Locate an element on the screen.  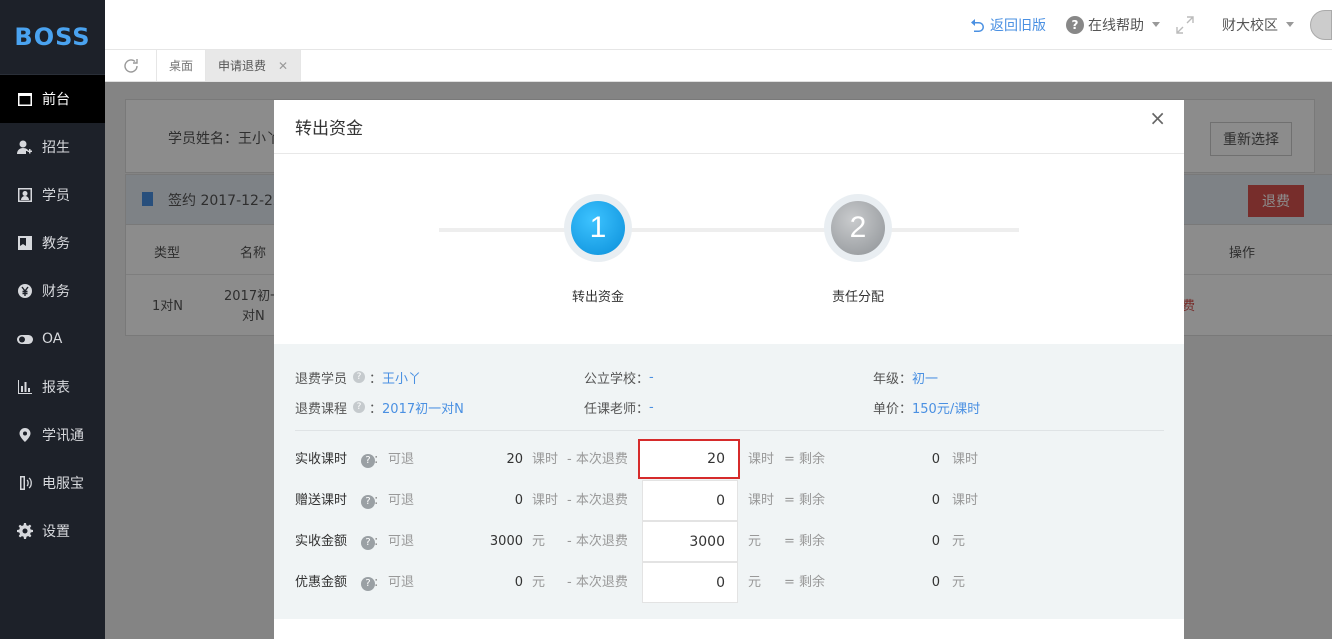
refund-row-discount-amount: 优惠金额 ? : 可退 0 元 - 本次退费 0 元 = 剩余 0 元 is located at coordinates (729, 582).